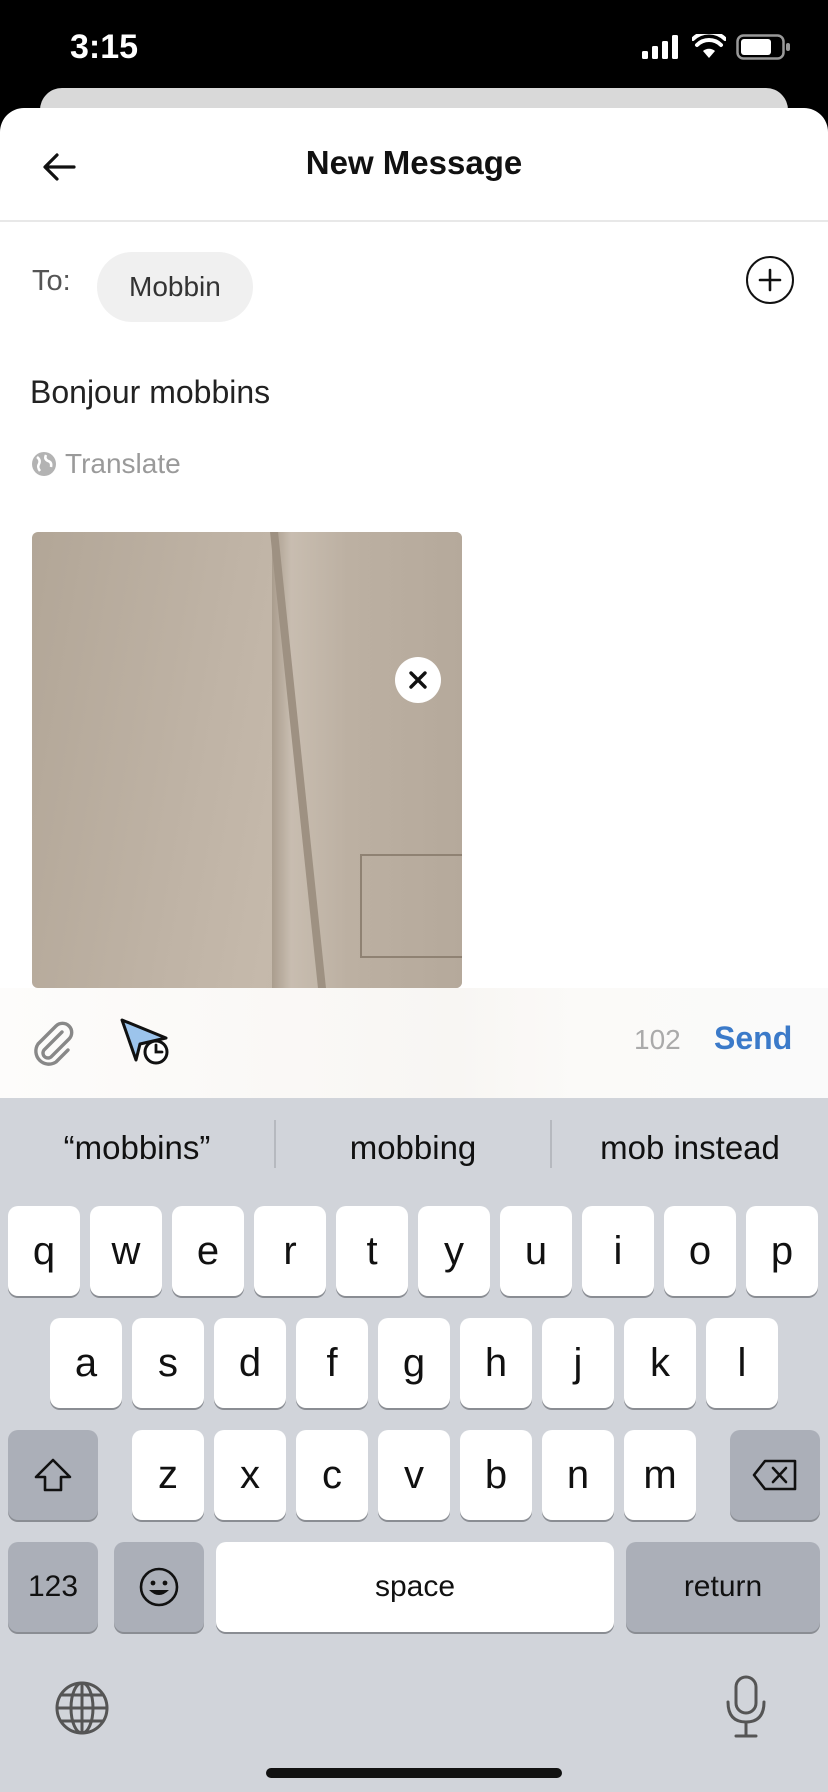  I want to click on paperclip-icon, so click(54, 1043).